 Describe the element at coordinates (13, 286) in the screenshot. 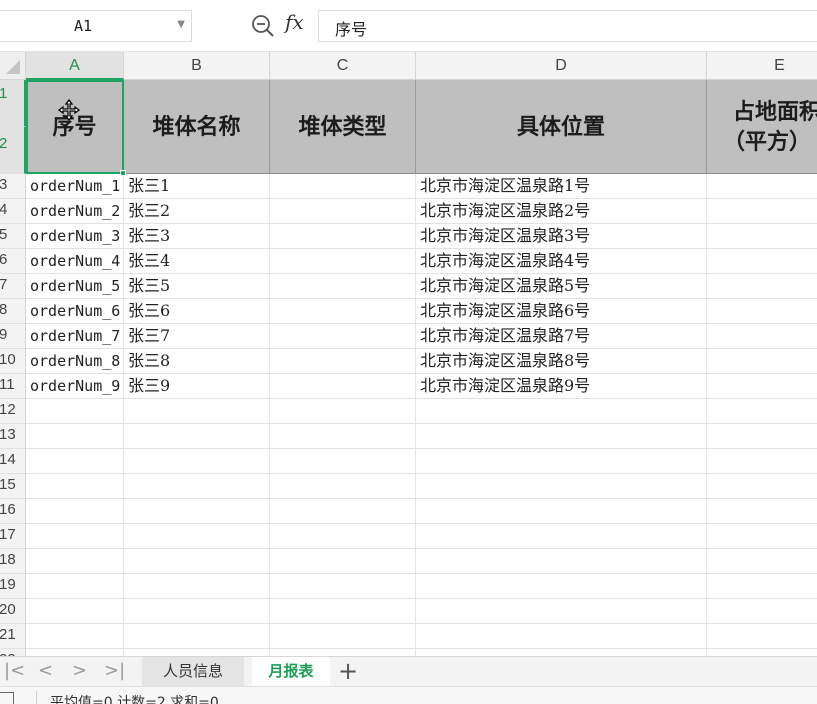

I see `row-header-7: 7` at that location.